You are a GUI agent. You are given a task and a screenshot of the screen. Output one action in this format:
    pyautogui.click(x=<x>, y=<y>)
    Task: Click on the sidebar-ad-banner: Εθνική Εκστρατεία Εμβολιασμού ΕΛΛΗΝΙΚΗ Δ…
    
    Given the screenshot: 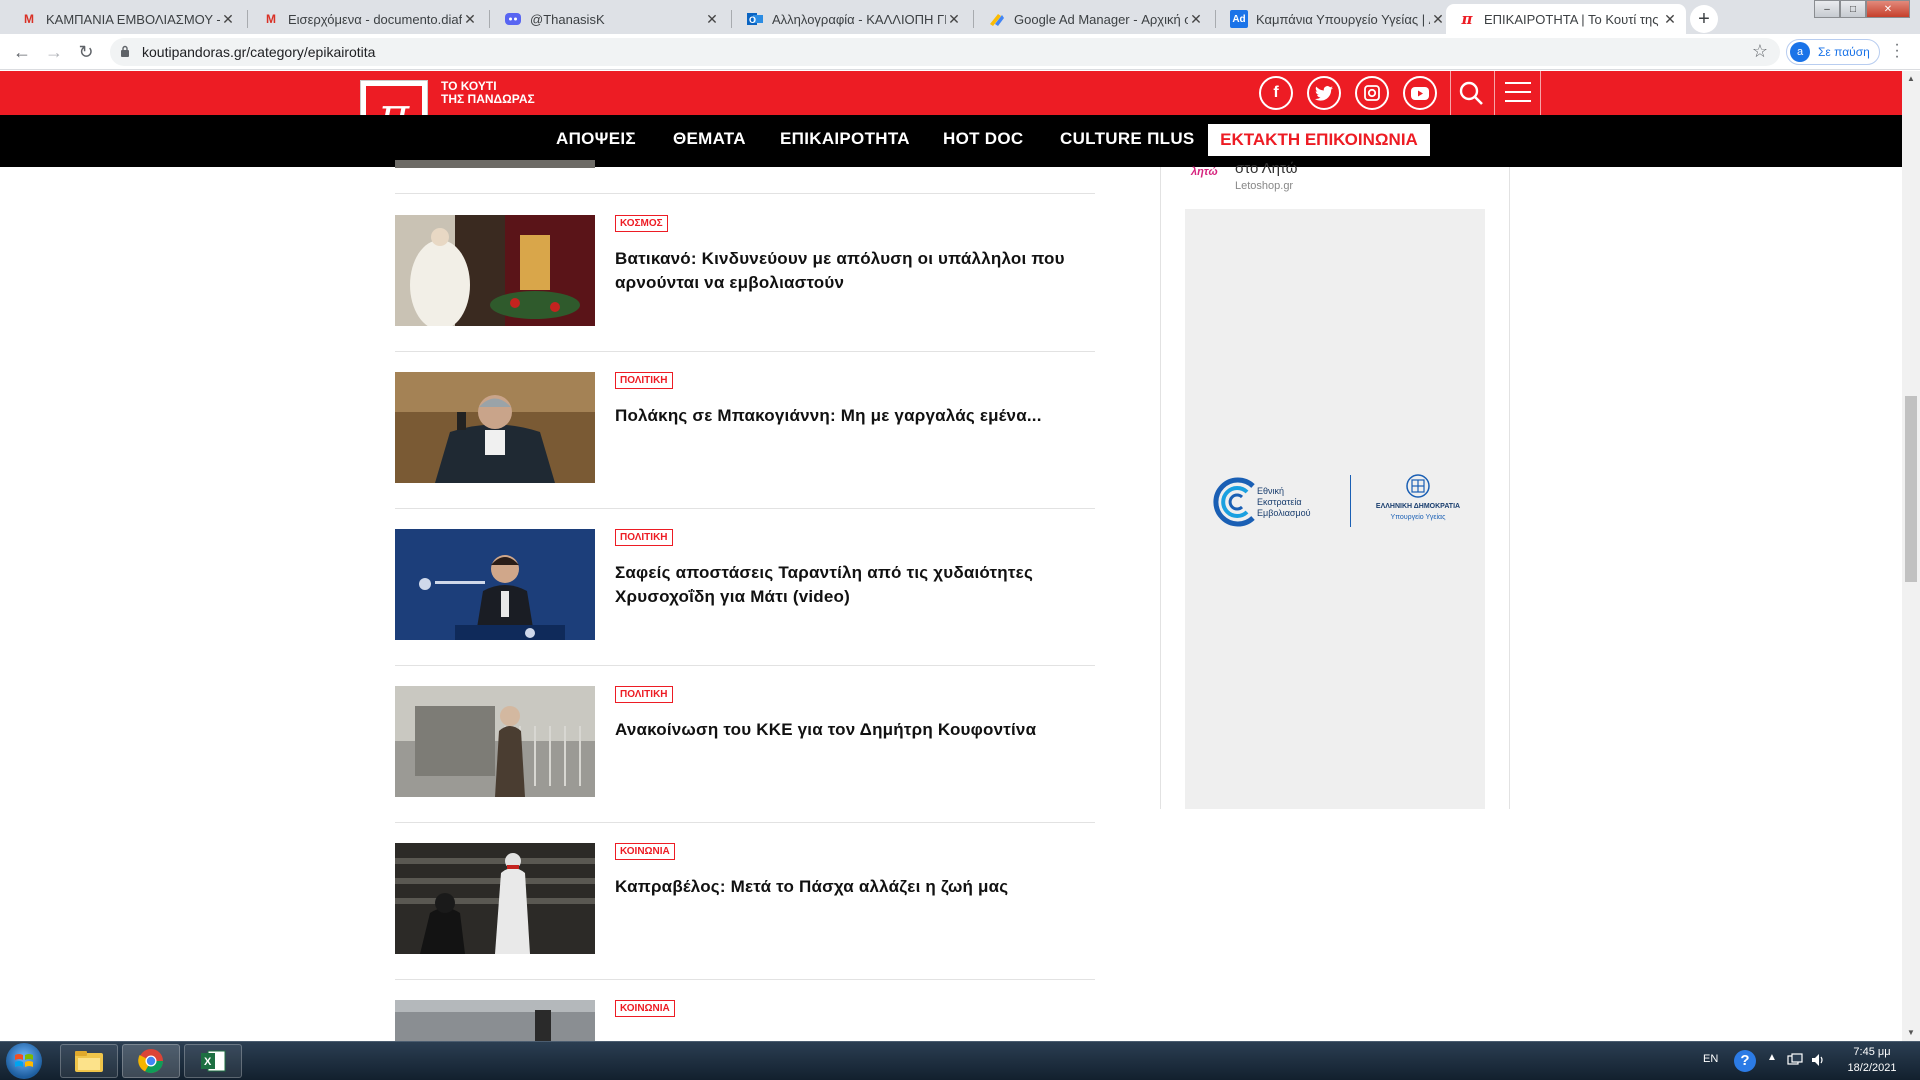 What is the action you would take?
    pyautogui.click(x=1335, y=509)
    